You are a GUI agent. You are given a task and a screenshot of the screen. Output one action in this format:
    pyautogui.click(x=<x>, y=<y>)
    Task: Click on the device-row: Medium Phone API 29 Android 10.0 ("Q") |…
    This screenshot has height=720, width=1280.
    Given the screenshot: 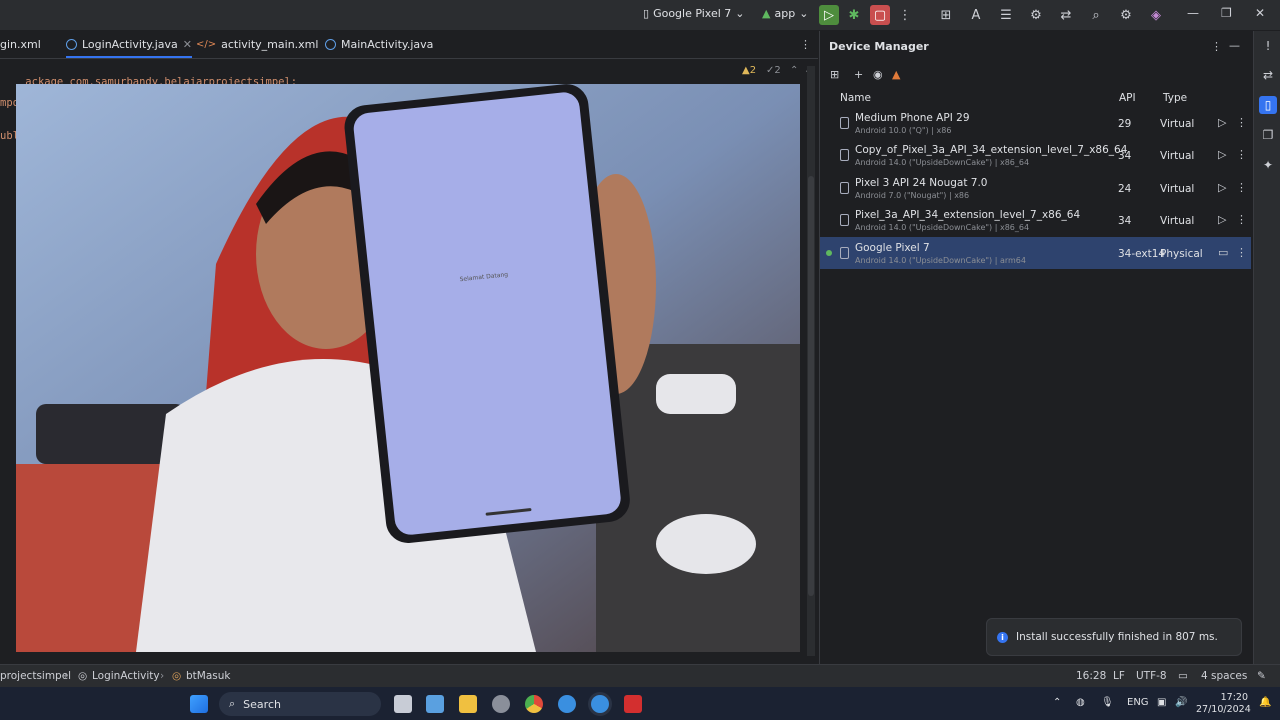 What is the action you would take?
    pyautogui.click(x=1035, y=123)
    